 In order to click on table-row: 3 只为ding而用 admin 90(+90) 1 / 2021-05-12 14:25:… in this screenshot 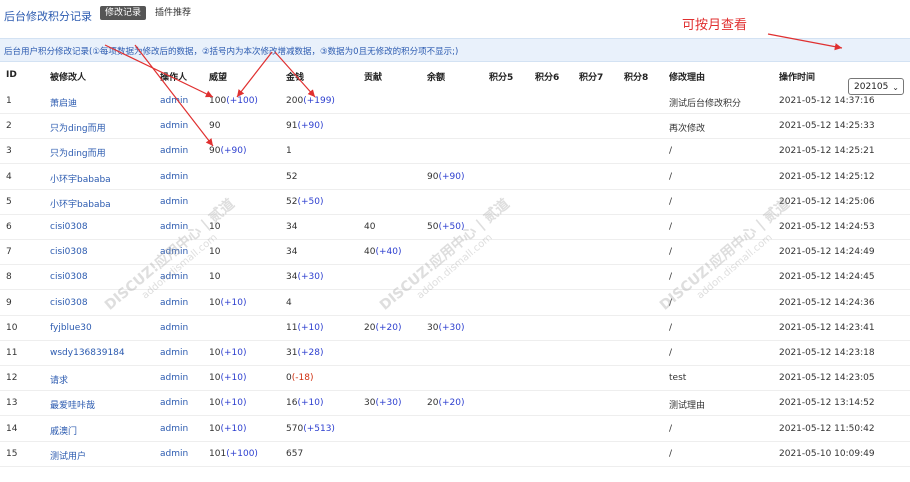, I will do `click(455, 151)`.